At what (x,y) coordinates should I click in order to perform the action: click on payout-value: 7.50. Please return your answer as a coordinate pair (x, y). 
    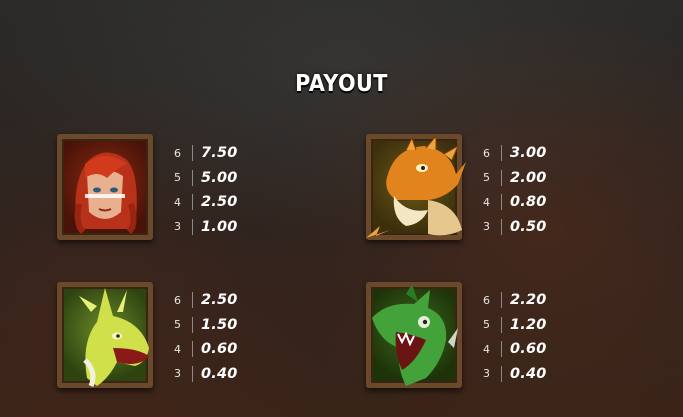
    Looking at the image, I should click on (219, 153).